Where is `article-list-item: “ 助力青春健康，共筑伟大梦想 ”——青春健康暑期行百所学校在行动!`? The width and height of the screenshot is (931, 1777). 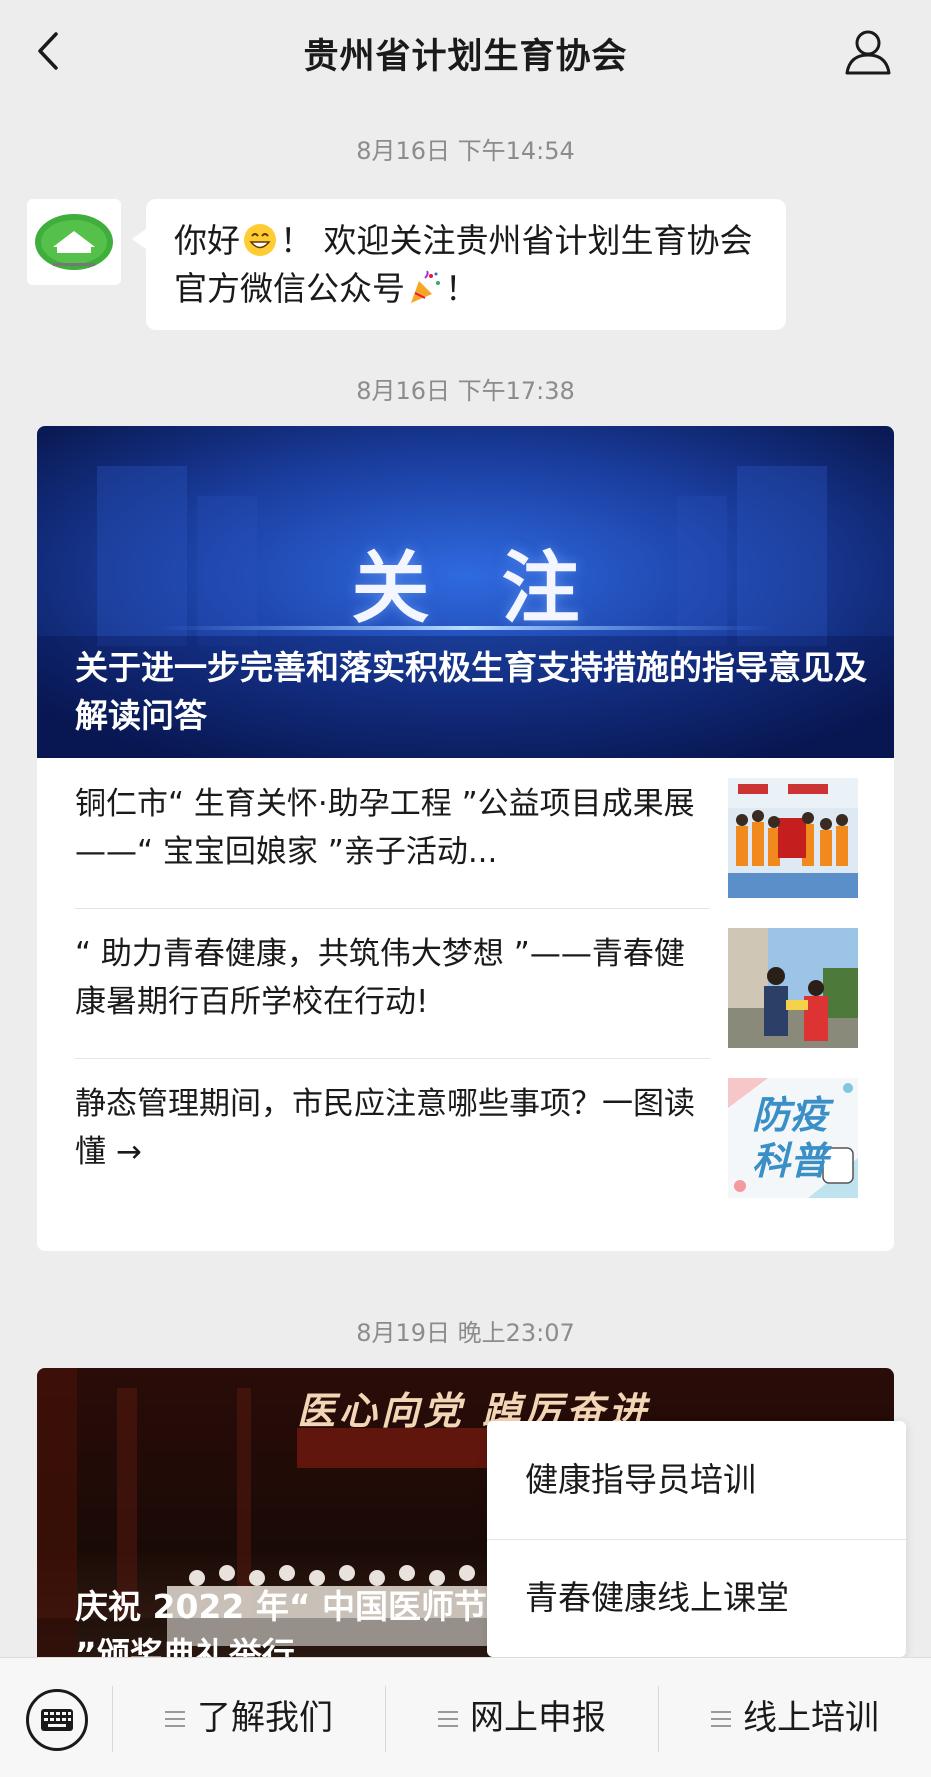 article-list-item: “ 助力青春健康，共筑伟大梦想 ”——青春健康暑期行百所学校在行动! is located at coordinates (466, 983).